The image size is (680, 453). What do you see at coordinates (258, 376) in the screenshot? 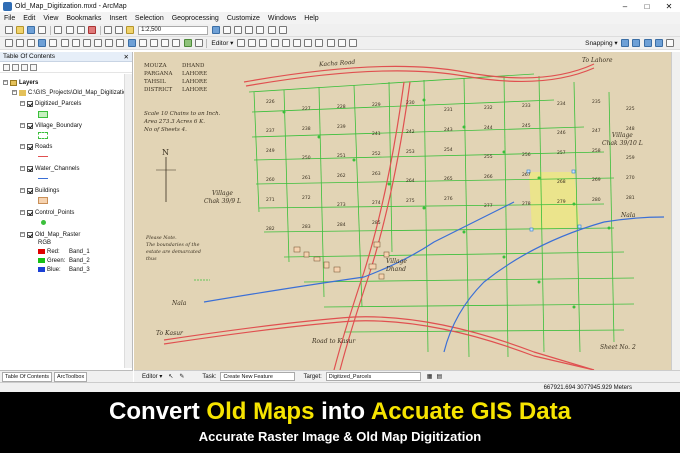
I see `task-combo: Create New Feature` at bounding box center [258, 376].